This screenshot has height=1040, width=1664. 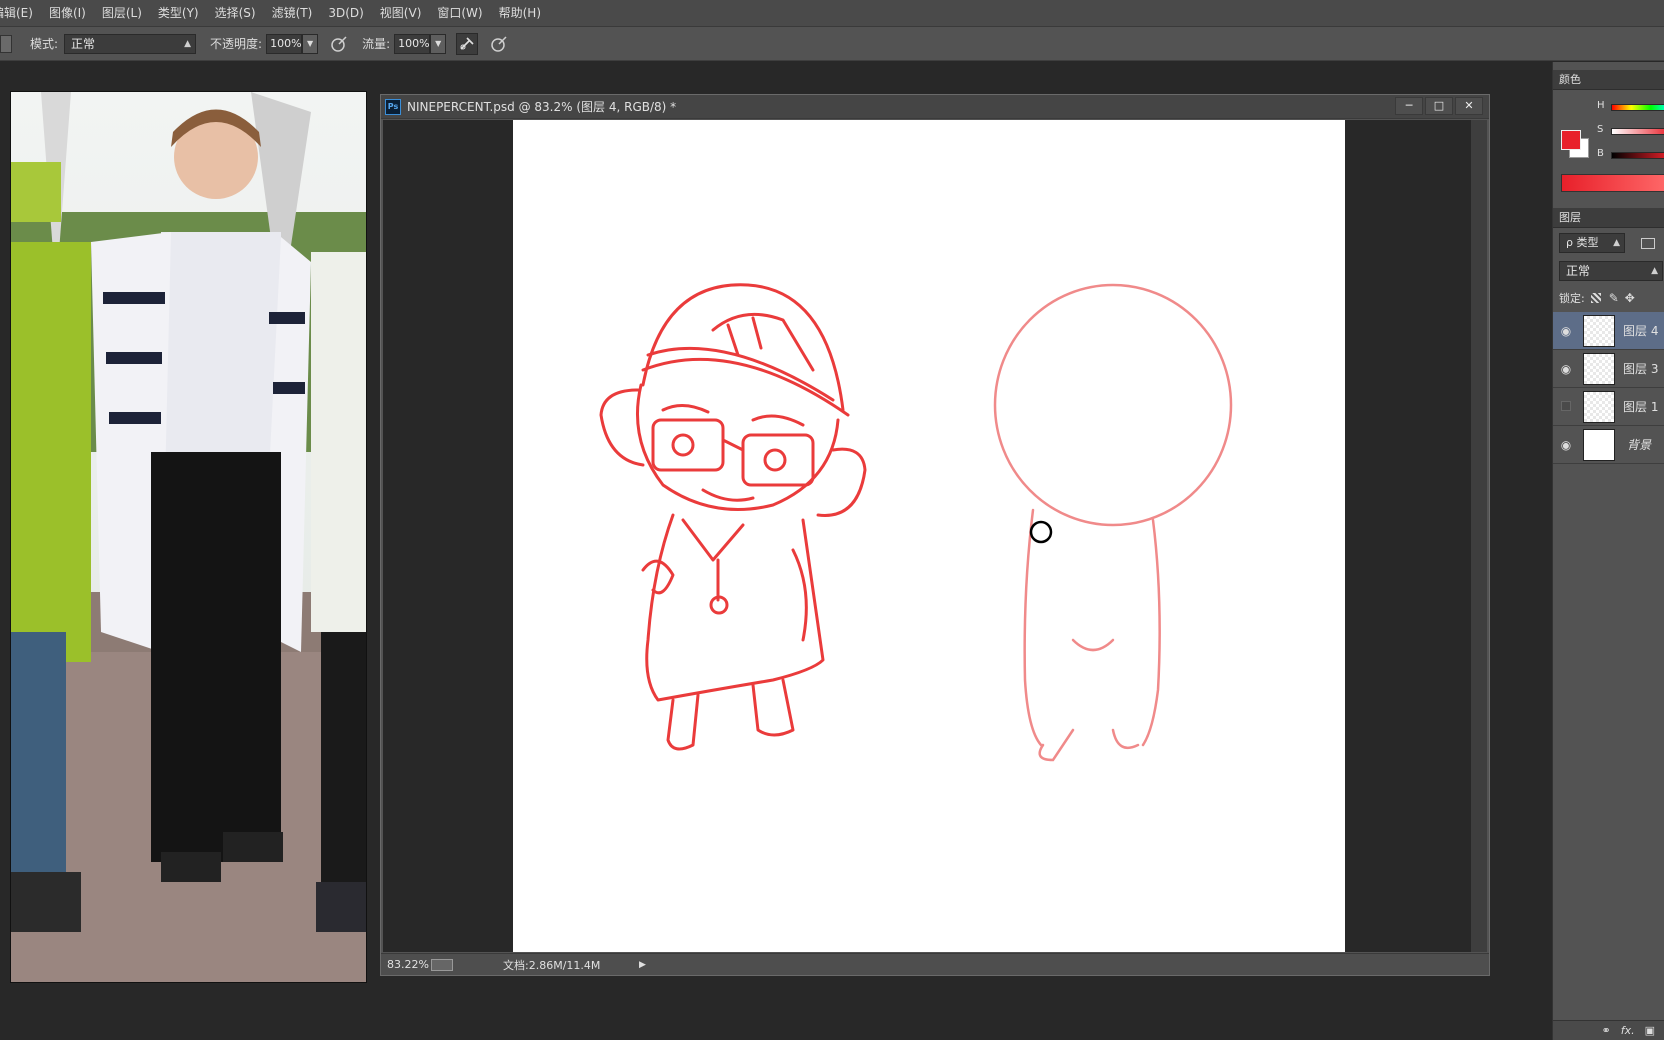 What do you see at coordinates (130, 43) in the screenshot?
I see `mode-select: 正常 ▲︎` at bounding box center [130, 43].